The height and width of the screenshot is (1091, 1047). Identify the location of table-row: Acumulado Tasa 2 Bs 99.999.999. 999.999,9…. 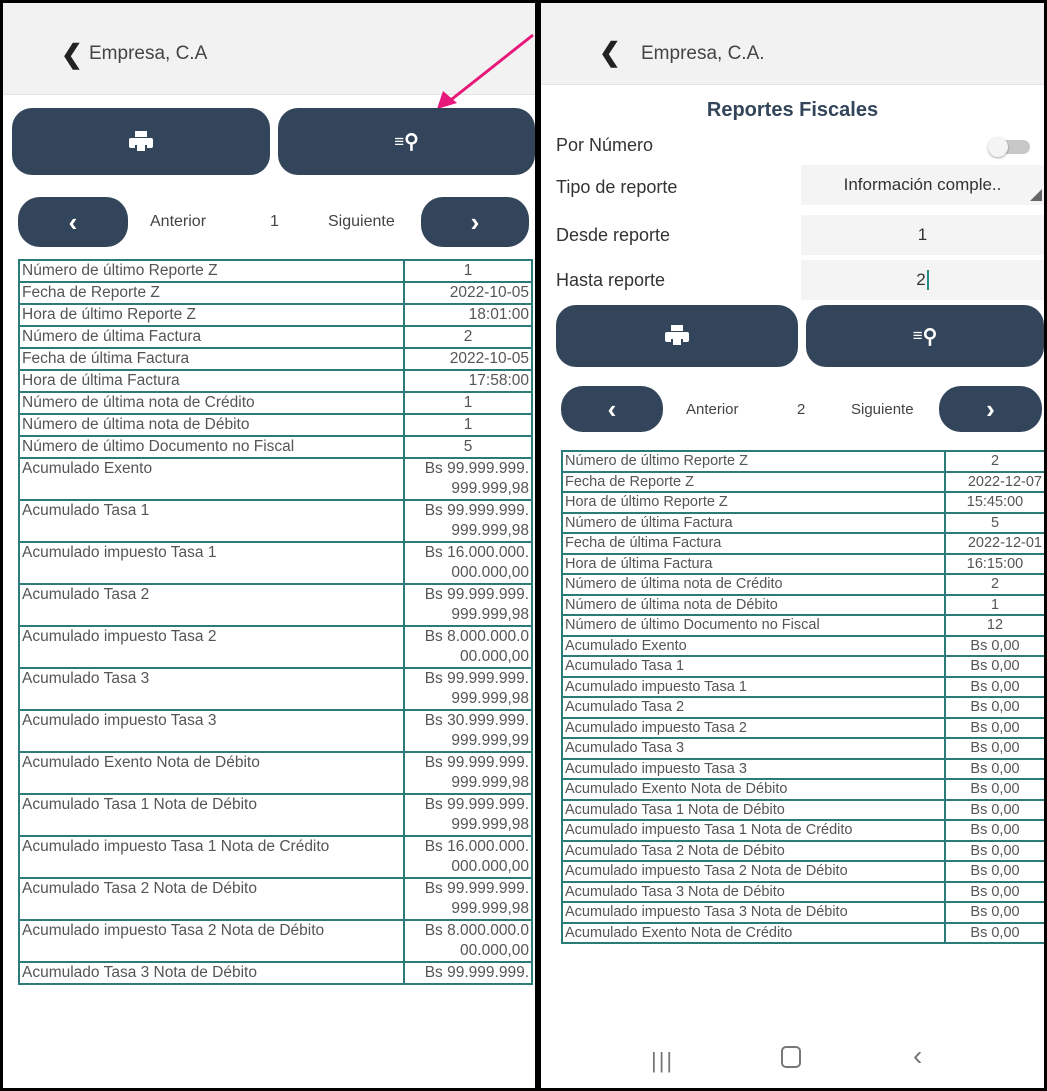
(275, 605).